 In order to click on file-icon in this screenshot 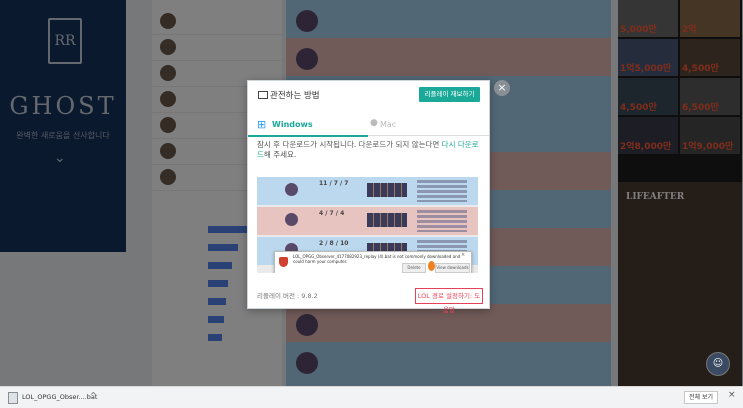, I will do `click(13, 398)`.